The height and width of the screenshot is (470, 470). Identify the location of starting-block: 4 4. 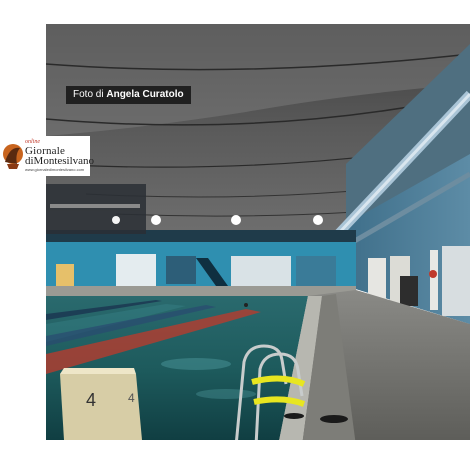
(101, 404).